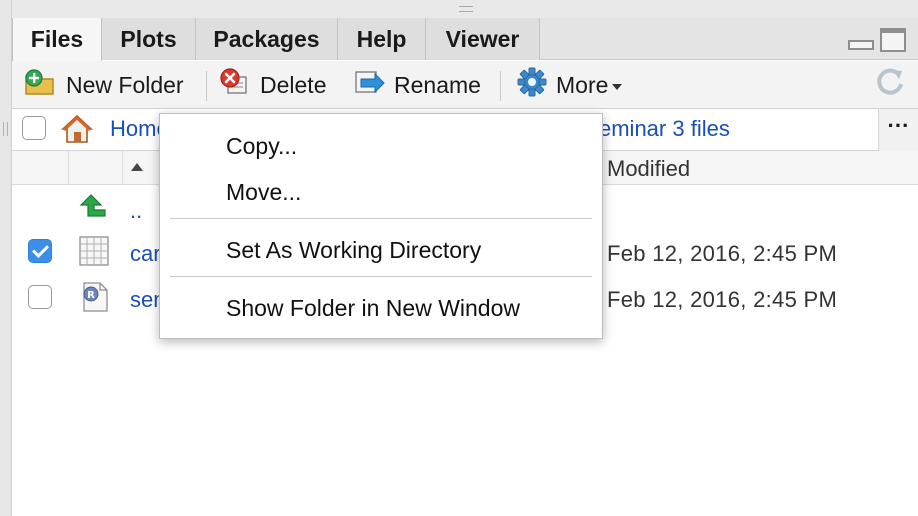  What do you see at coordinates (137, 167) in the screenshot?
I see `sort-ascending-icon` at bounding box center [137, 167].